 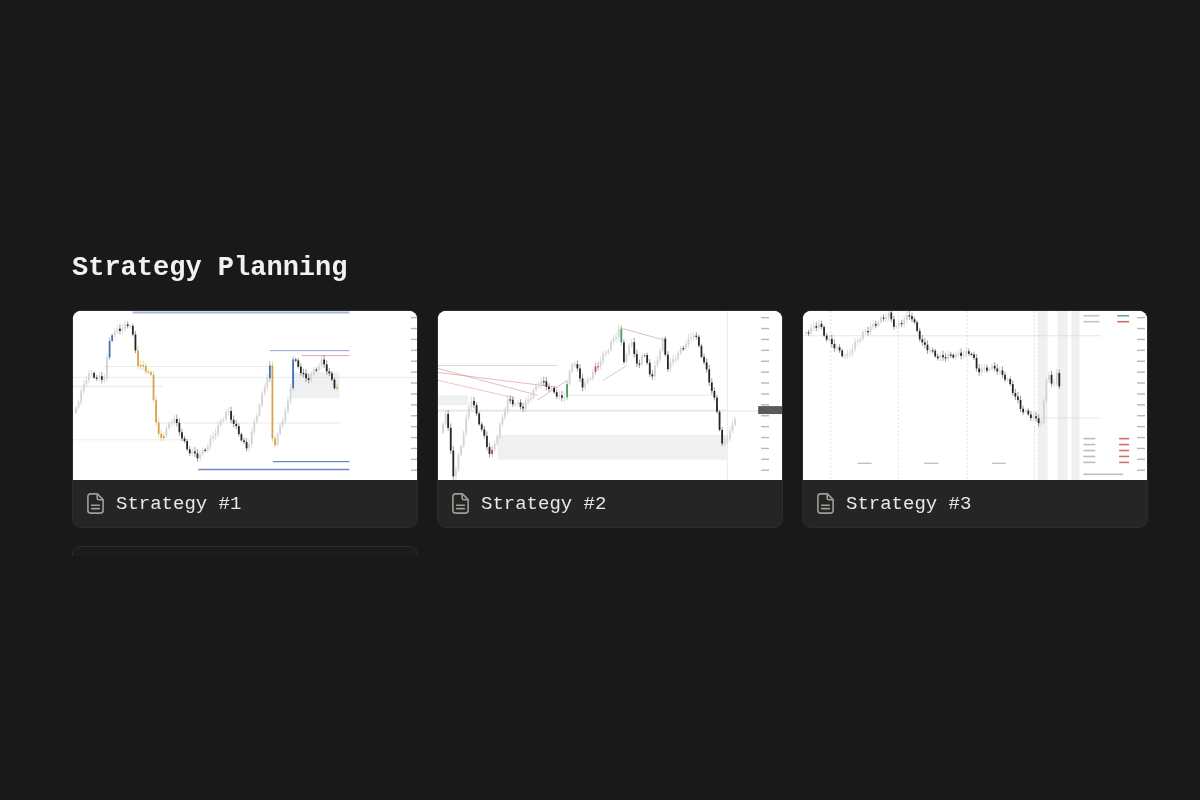 What do you see at coordinates (245, 419) in the screenshot?
I see `gallery-card: Strategy #1` at bounding box center [245, 419].